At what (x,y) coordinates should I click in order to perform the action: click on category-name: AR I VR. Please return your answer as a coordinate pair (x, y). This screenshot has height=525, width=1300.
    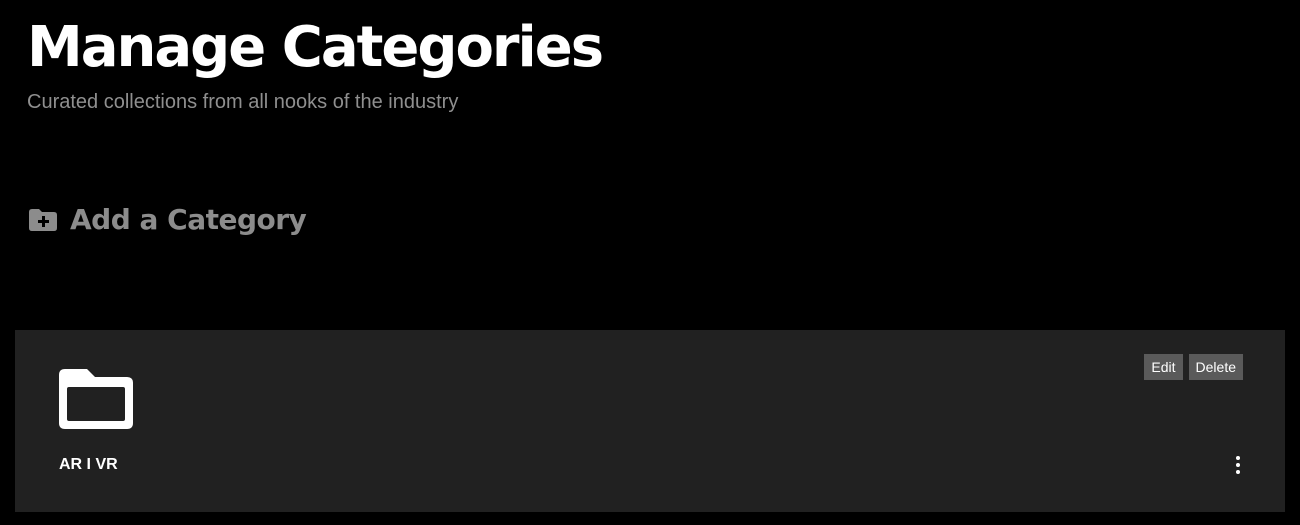
    Looking at the image, I should click on (88, 464).